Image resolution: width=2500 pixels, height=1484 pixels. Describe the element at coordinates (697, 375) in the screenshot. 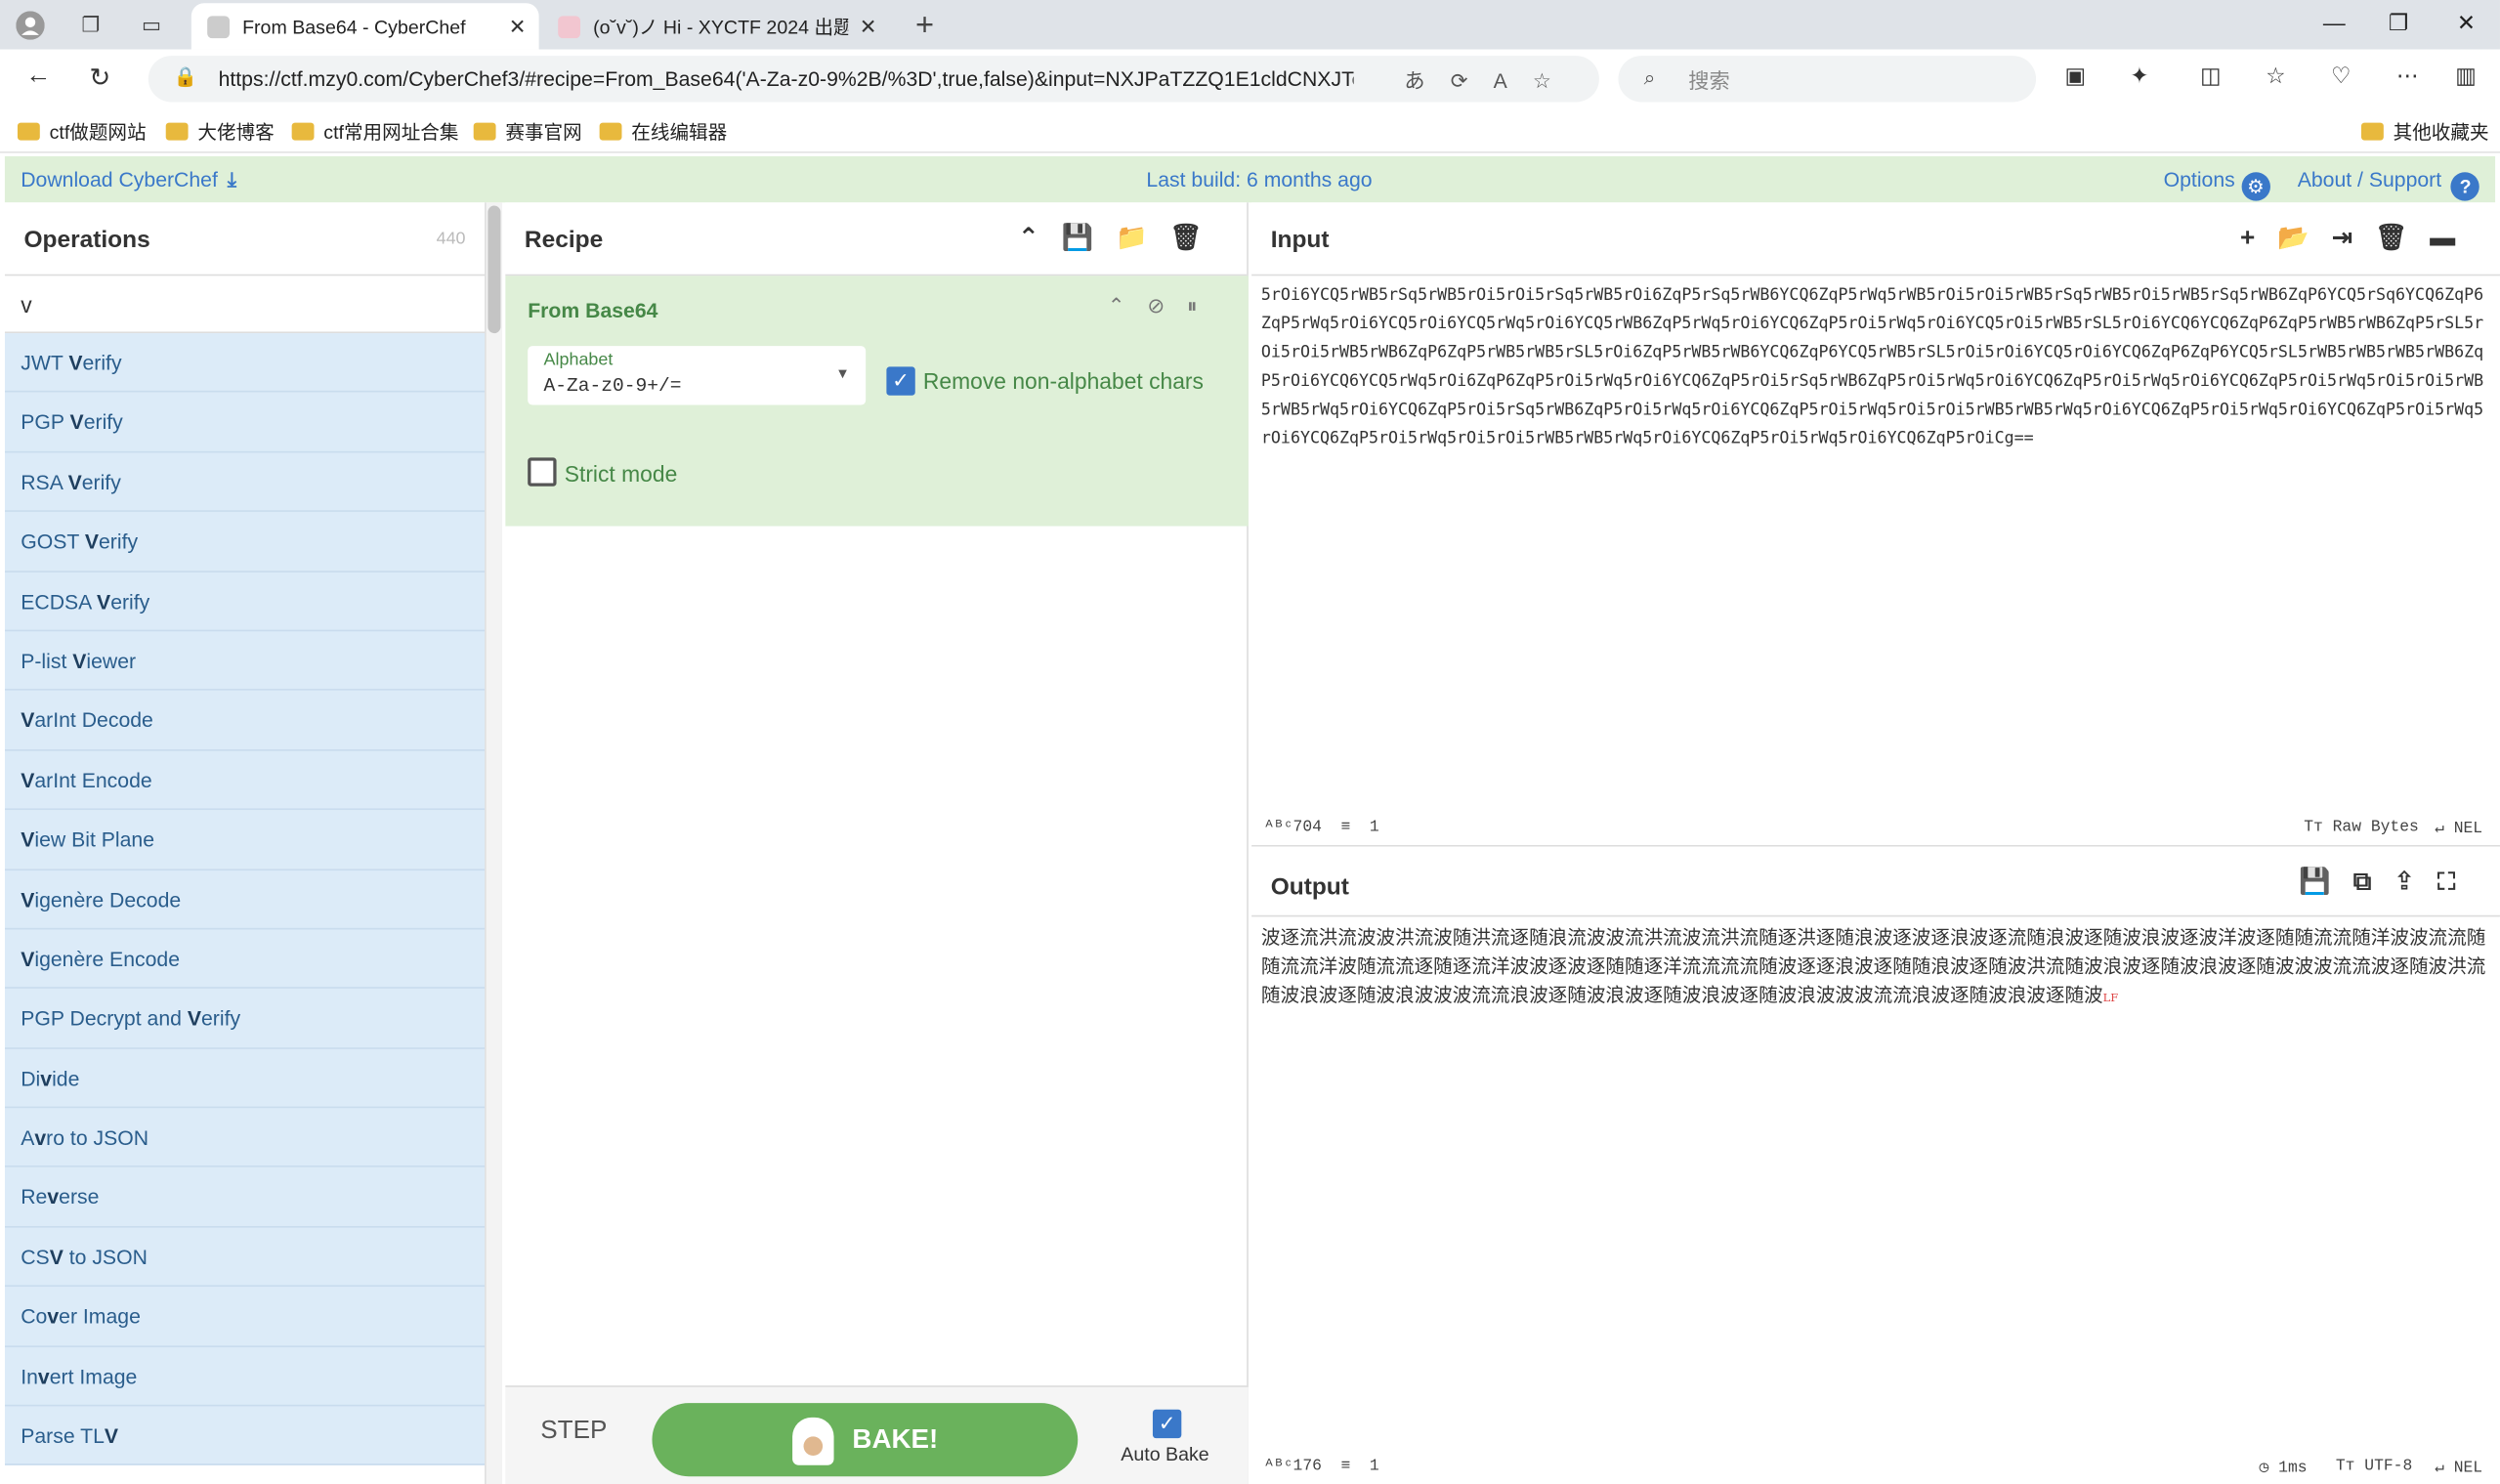

I see `alphabet-select: Alphabet A-Za-z0-9+/= ▼` at that location.